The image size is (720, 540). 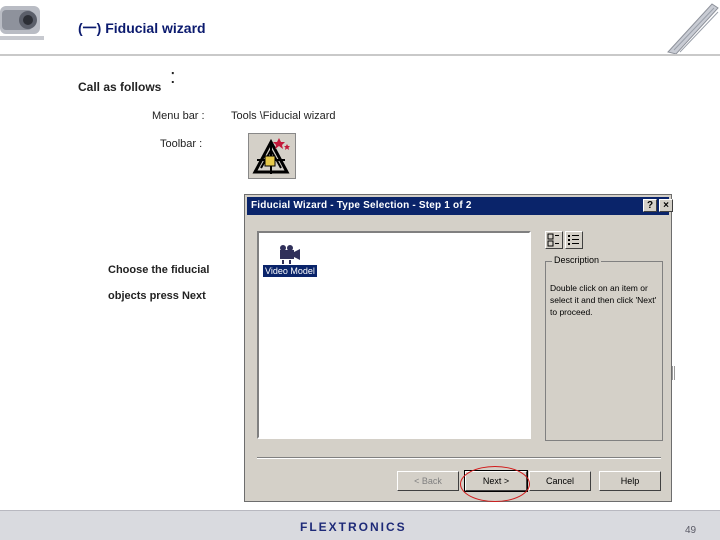 I want to click on fiducial-wizard-toolbar-button, so click(x=272, y=156).